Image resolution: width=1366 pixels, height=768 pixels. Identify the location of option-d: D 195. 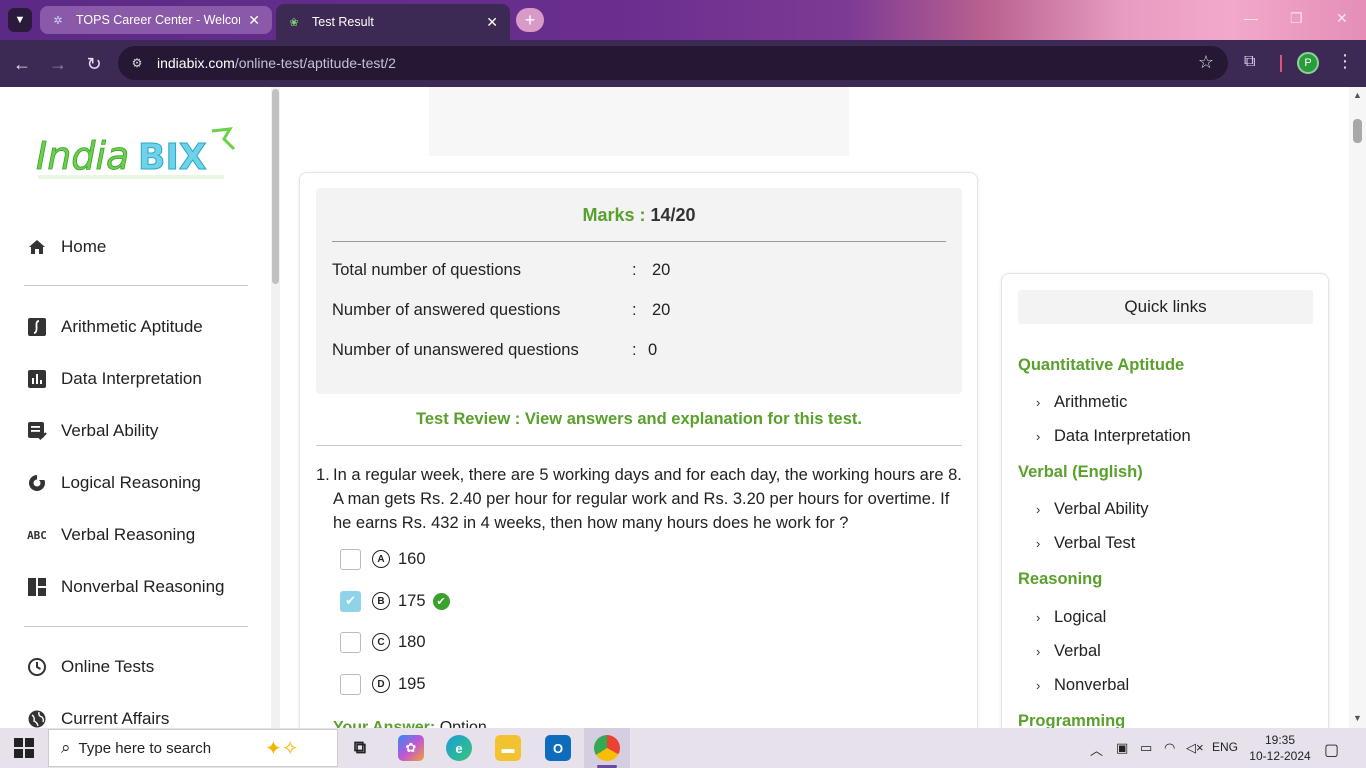
(383, 684).